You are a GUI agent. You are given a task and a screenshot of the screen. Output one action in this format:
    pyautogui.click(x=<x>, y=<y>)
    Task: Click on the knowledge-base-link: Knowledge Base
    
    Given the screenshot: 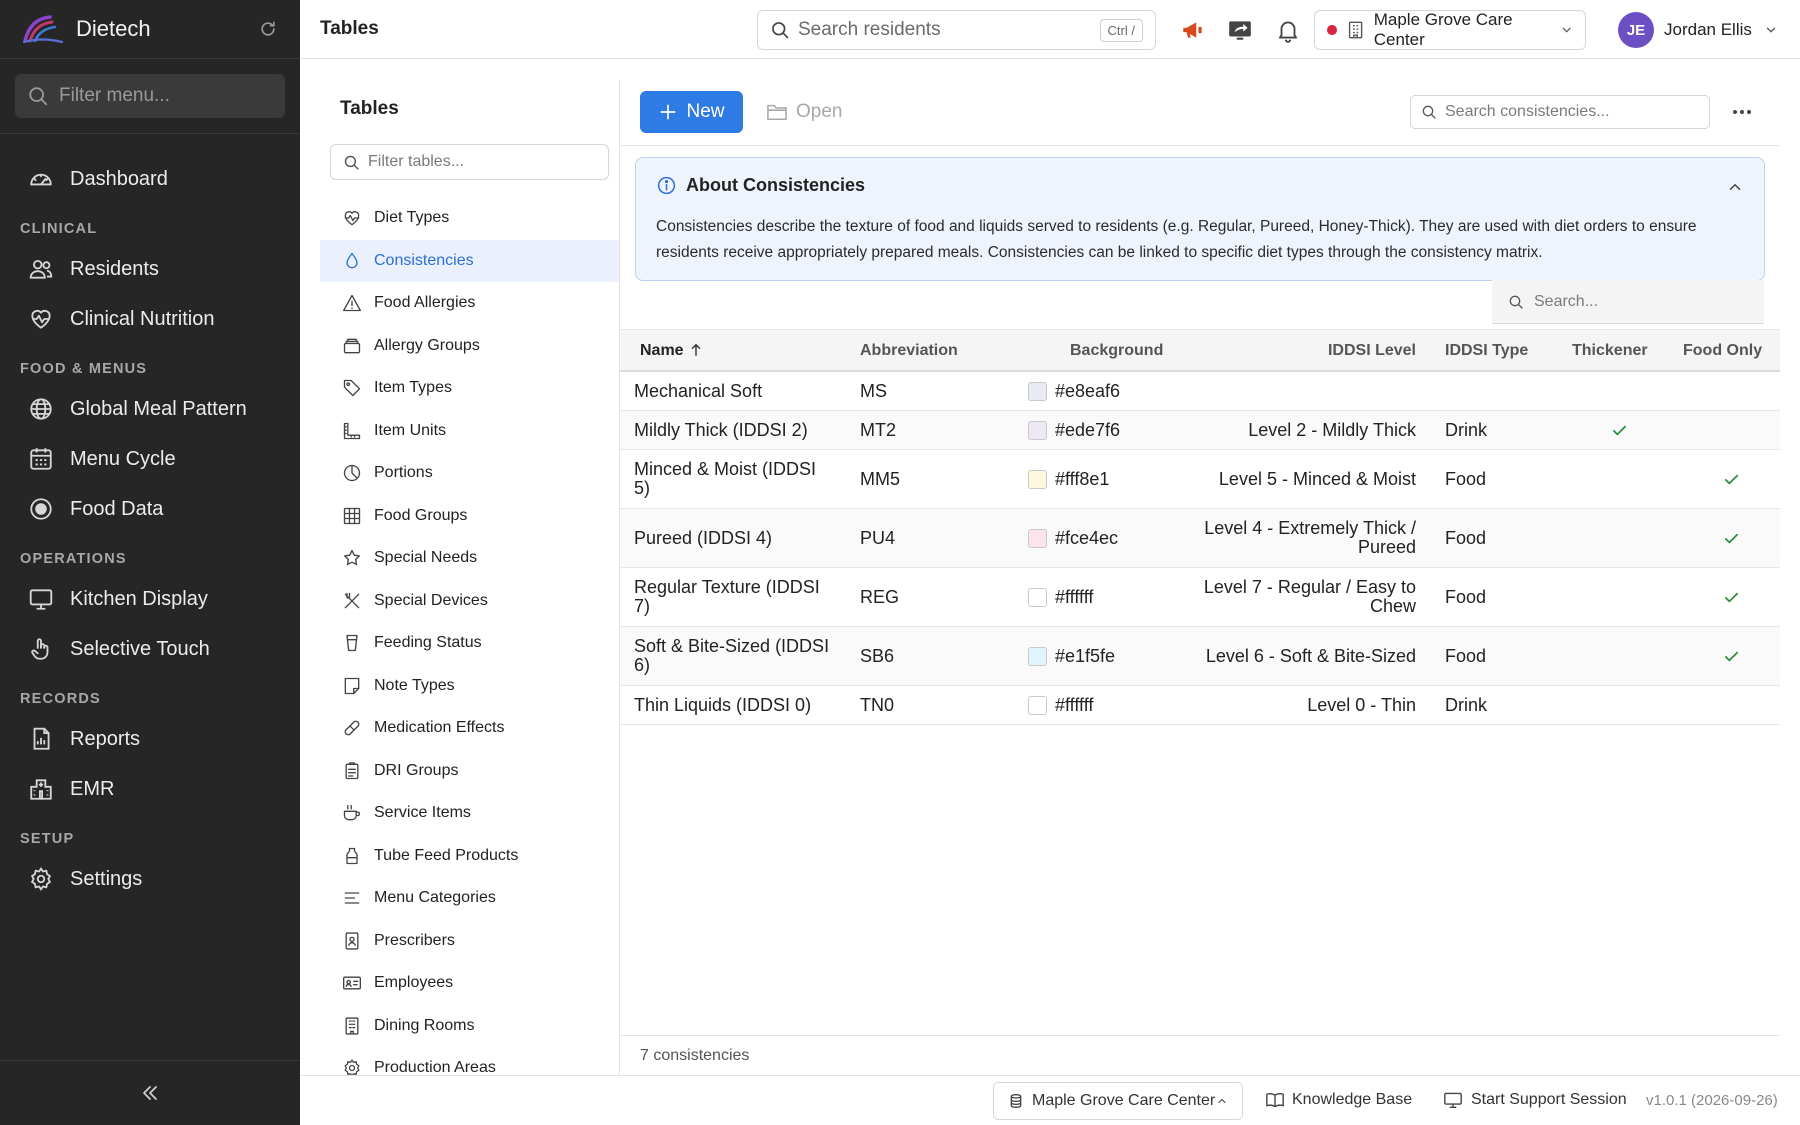 What is the action you would take?
    pyautogui.click(x=1338, y=1100)
    